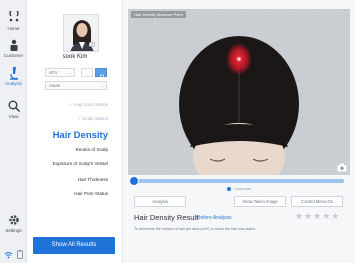  I want to click on rating-stars: ★★★★★, so click(318, 216).